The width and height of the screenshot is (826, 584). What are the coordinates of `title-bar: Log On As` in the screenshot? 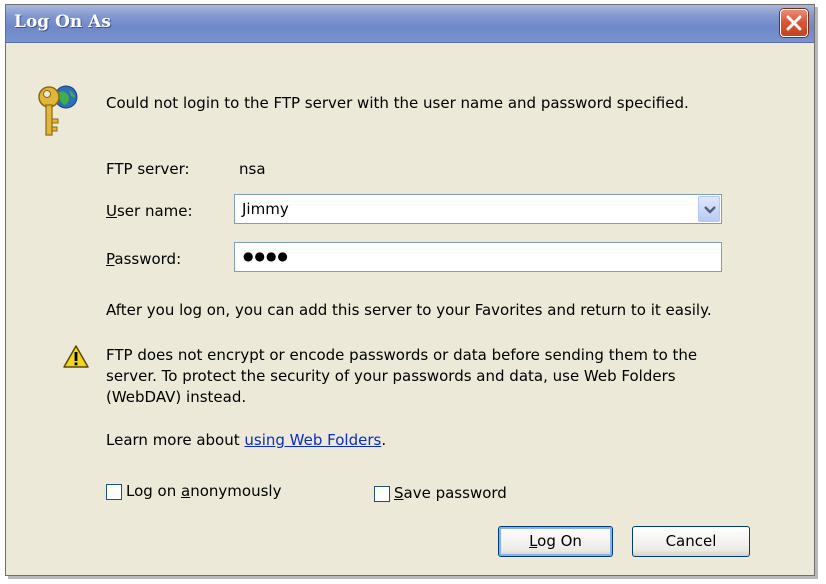 It's located at (410, 24).